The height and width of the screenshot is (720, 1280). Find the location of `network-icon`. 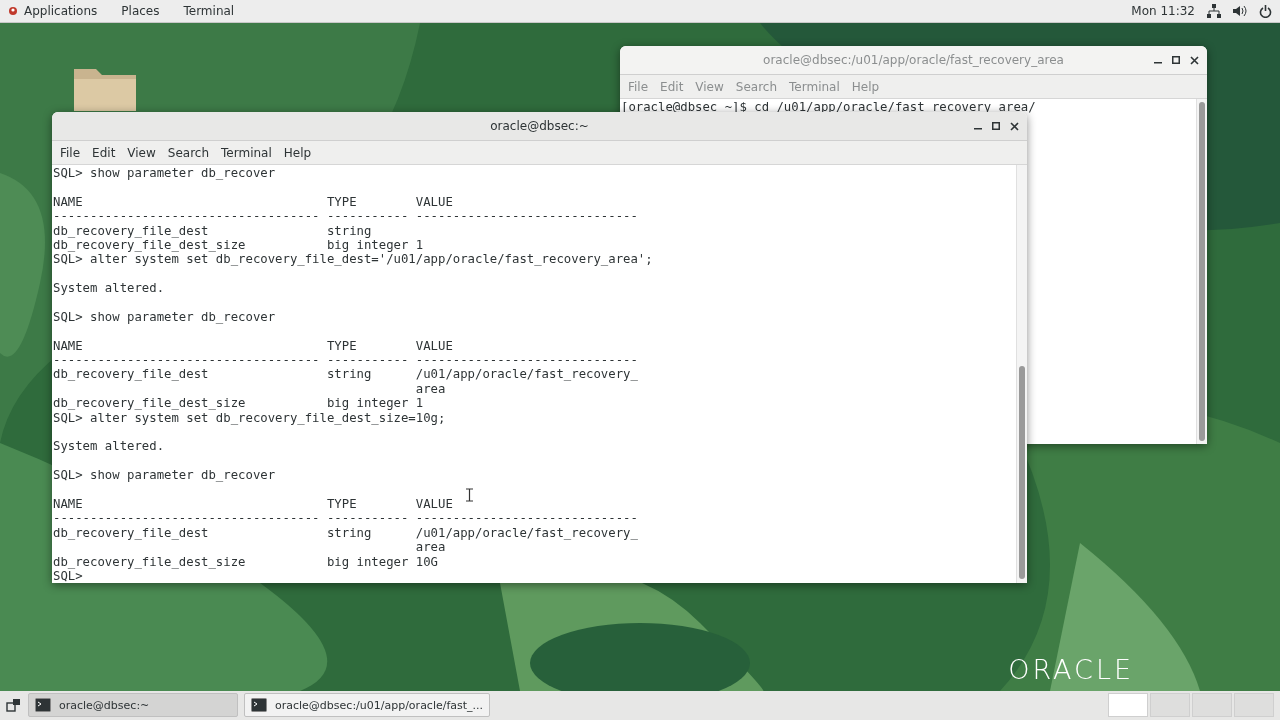

network-icon is located at coordinates (1214, 11).